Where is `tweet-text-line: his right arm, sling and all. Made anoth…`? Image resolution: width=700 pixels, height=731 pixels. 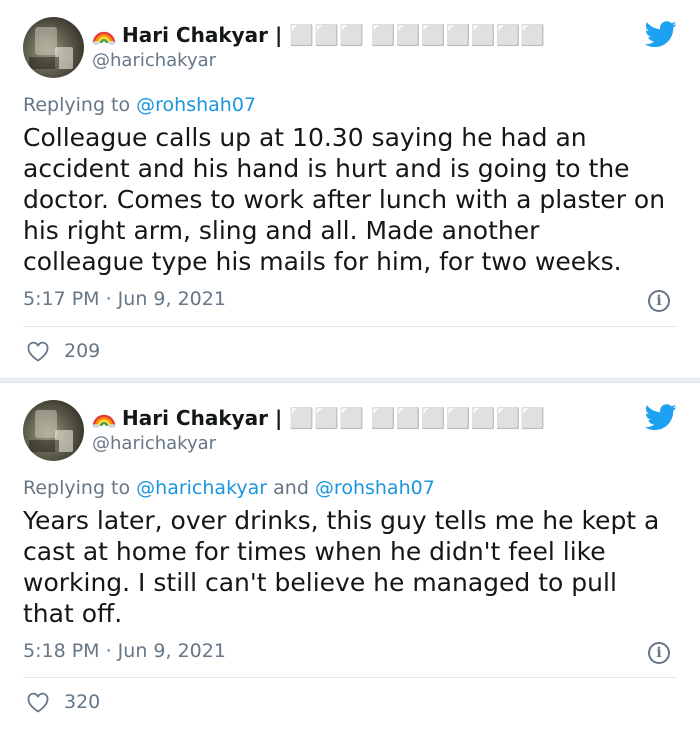 tweet-text-line: his right arm, sling and all. Made anoth… is located at coordinates (281, 230).